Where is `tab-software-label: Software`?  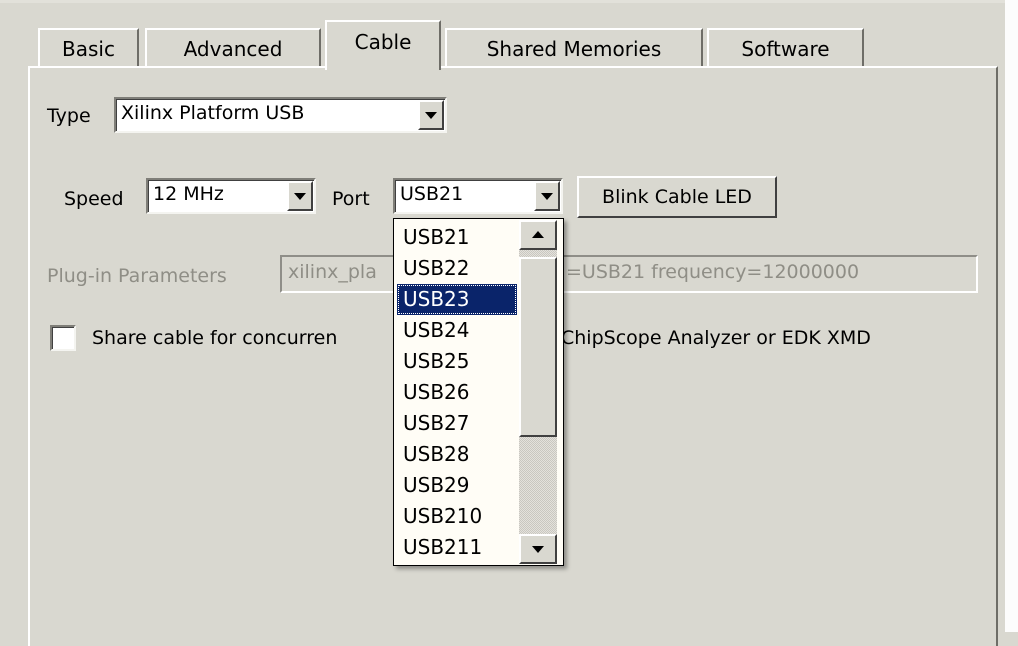 tab-software-label: Software is located at coordinates (785, 49).